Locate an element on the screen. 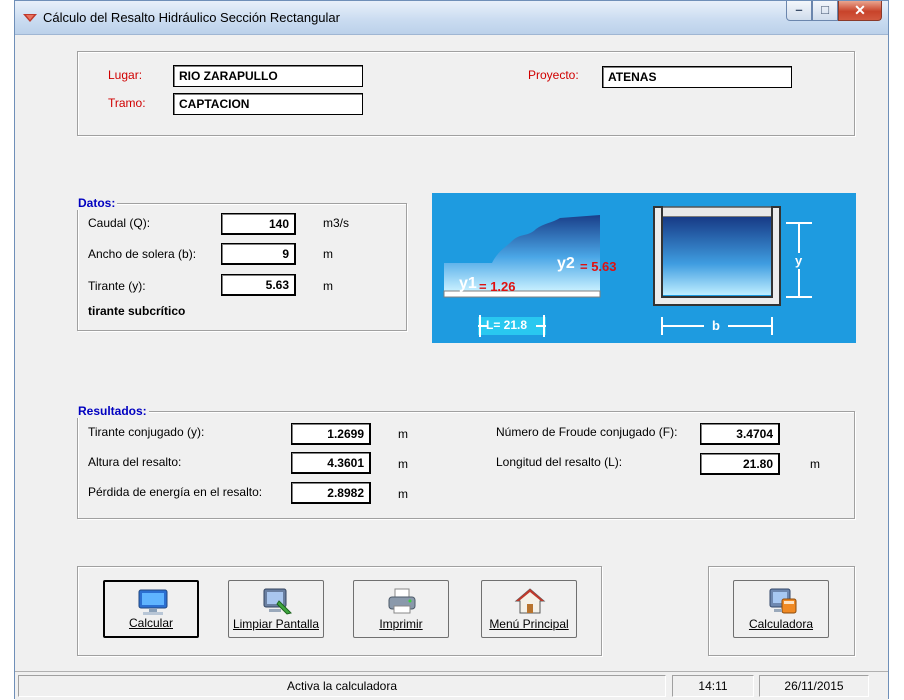 This screenshot has height=700, width=904. perdida-unit: m is located at coordinates (403, 494).